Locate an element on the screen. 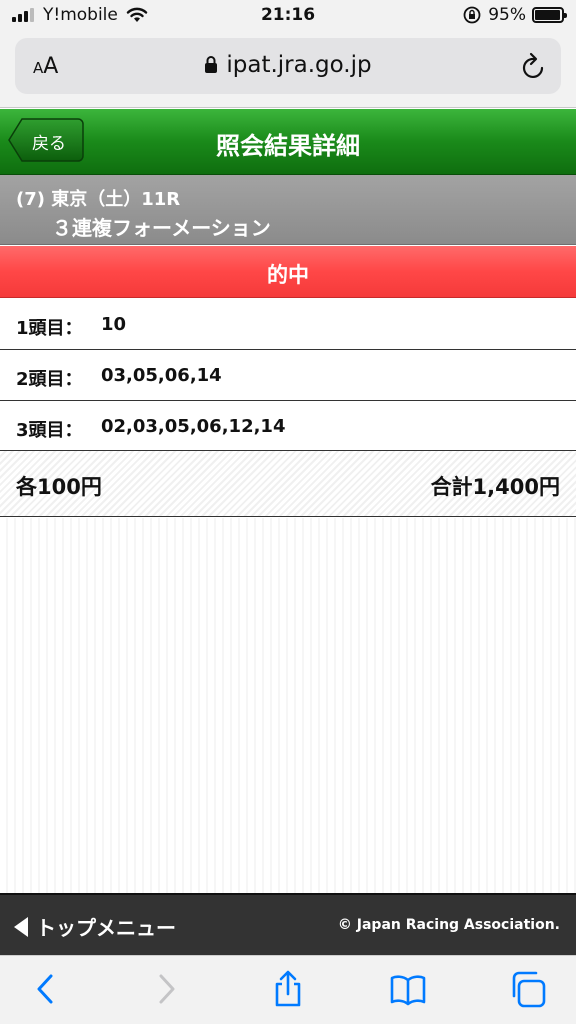 This screenshot has width=576, height=1024. share-icon is located at coordinates (288, 989).